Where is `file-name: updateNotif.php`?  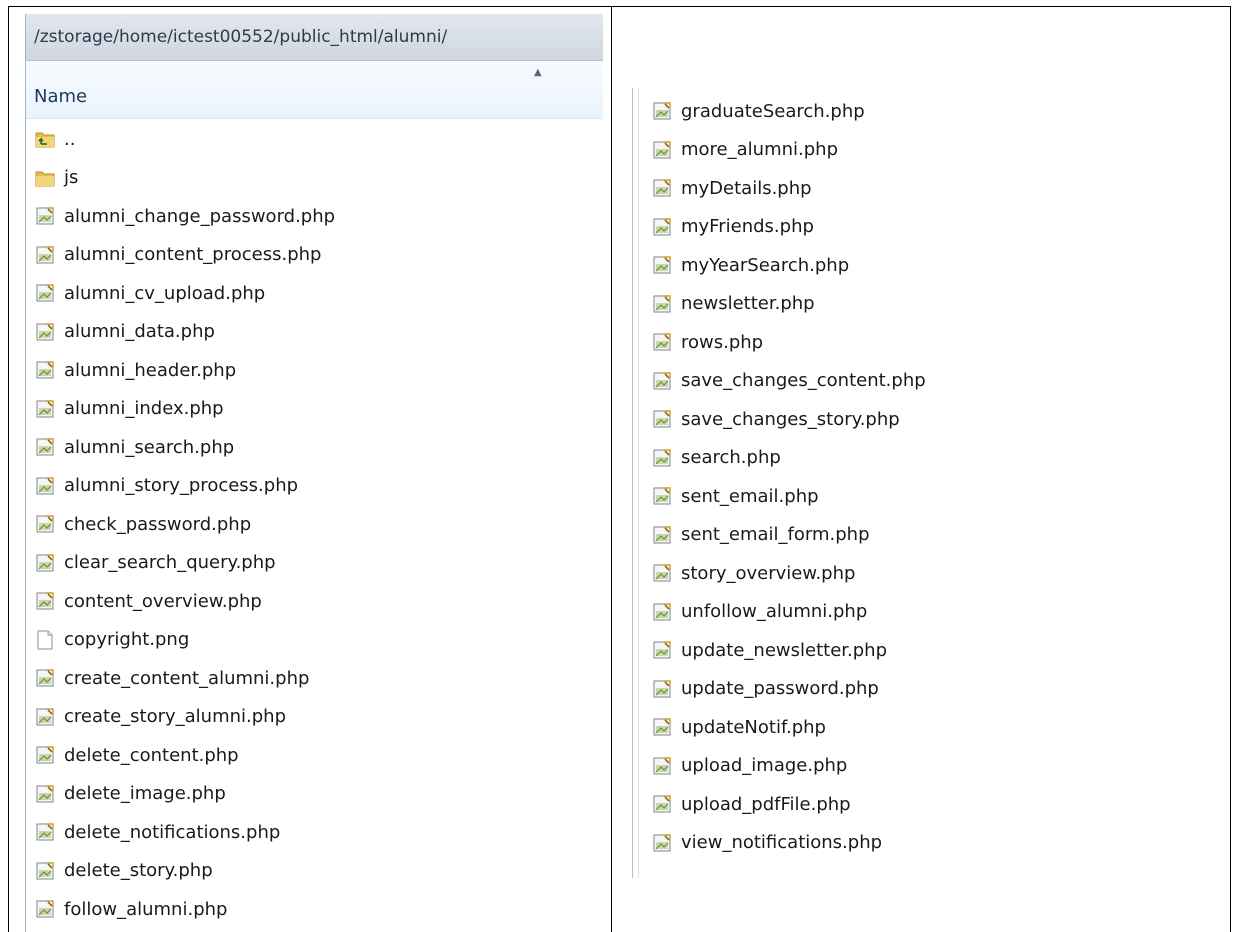
file-name: updateNotif.php is located at coordinates (753, 727).